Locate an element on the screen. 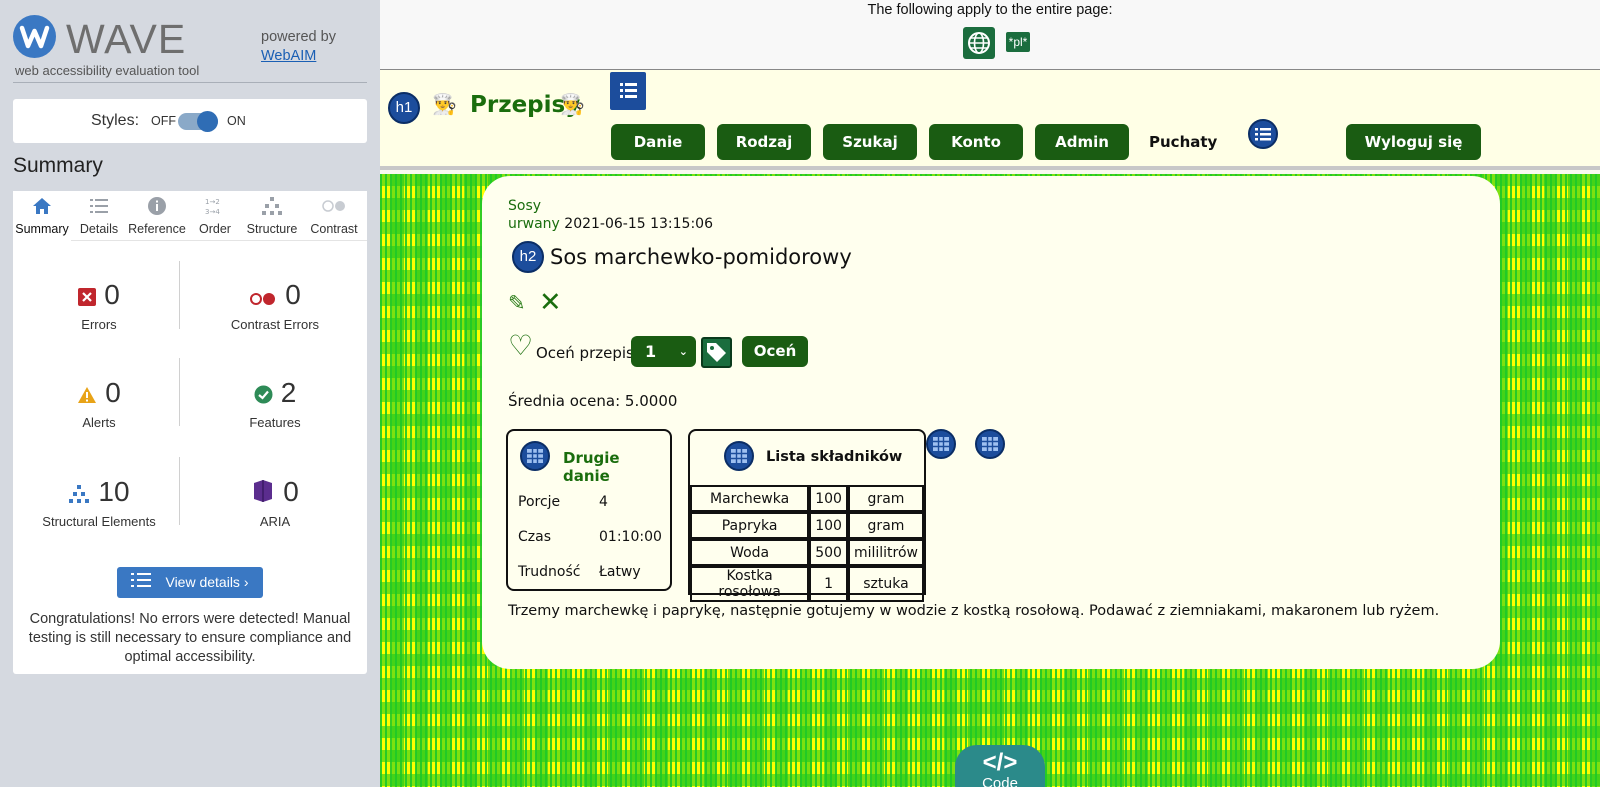 This screenshot has height=787, width=1600. structural-stat: 10 Structural Elements is located at coordinates (99, 502).